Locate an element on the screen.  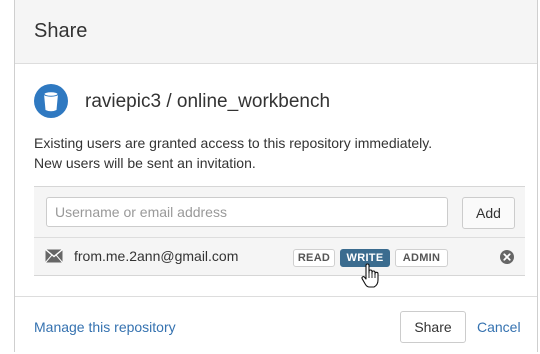
user-email: from.me.2ann@gmail.com is located at coordinates (156, 256).